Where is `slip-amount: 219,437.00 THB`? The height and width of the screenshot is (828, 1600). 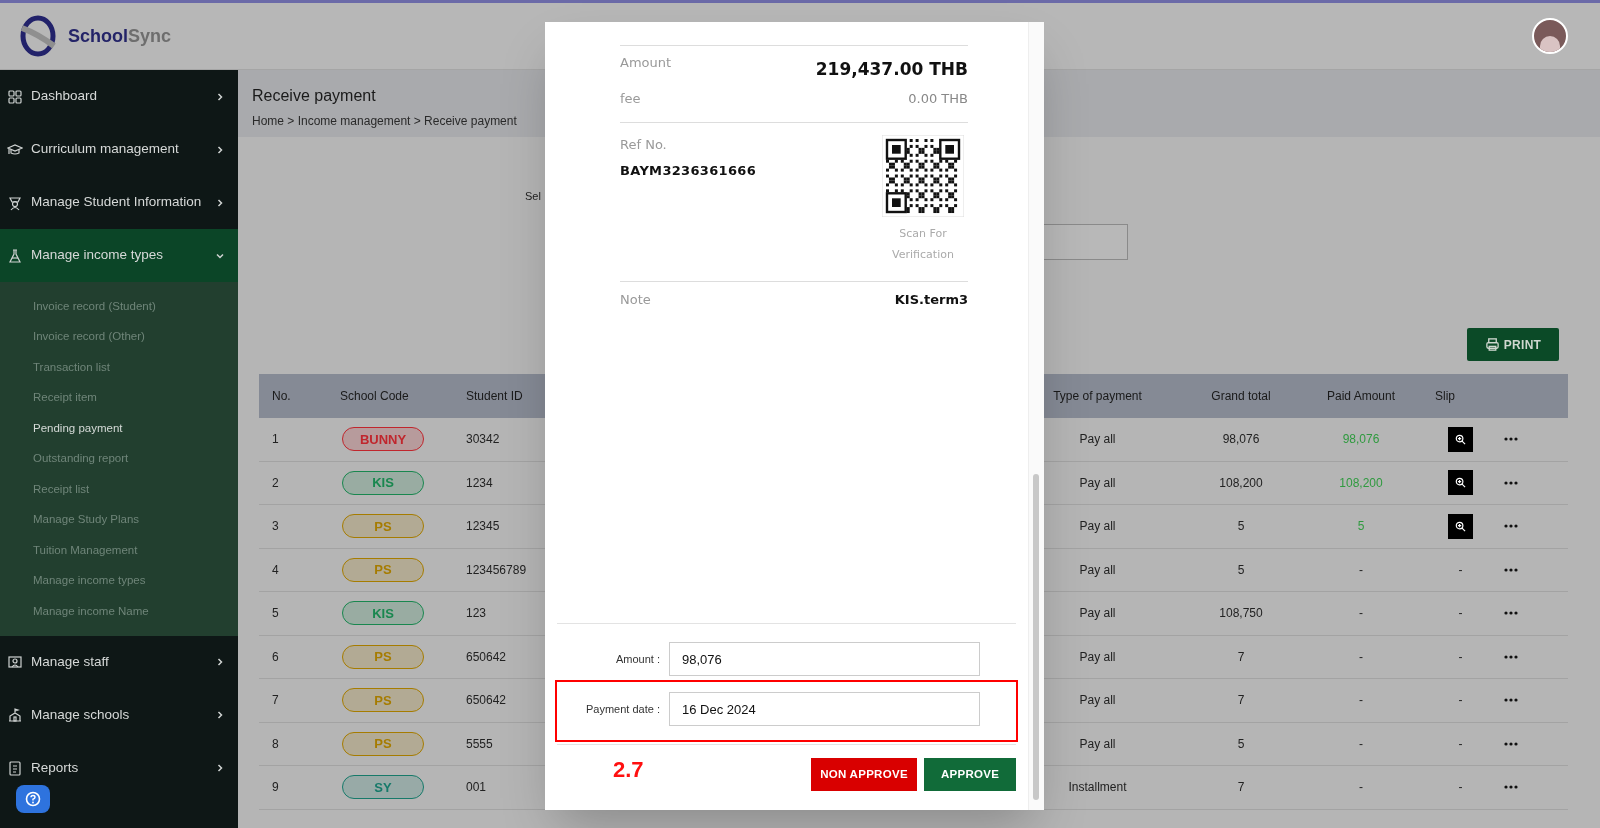
slip-amount: 219,437.00 THB is located at coordinates (891, 69).